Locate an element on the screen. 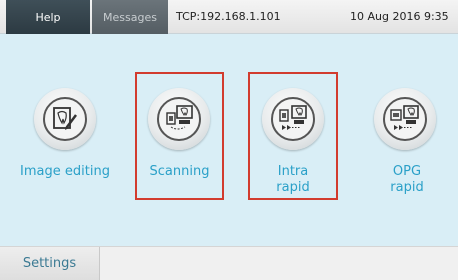 Image resolution: width=458 pixels, height=280 pixels. date-time: 10 Aug 2016 9:35 is located at coordinates (399, 16).